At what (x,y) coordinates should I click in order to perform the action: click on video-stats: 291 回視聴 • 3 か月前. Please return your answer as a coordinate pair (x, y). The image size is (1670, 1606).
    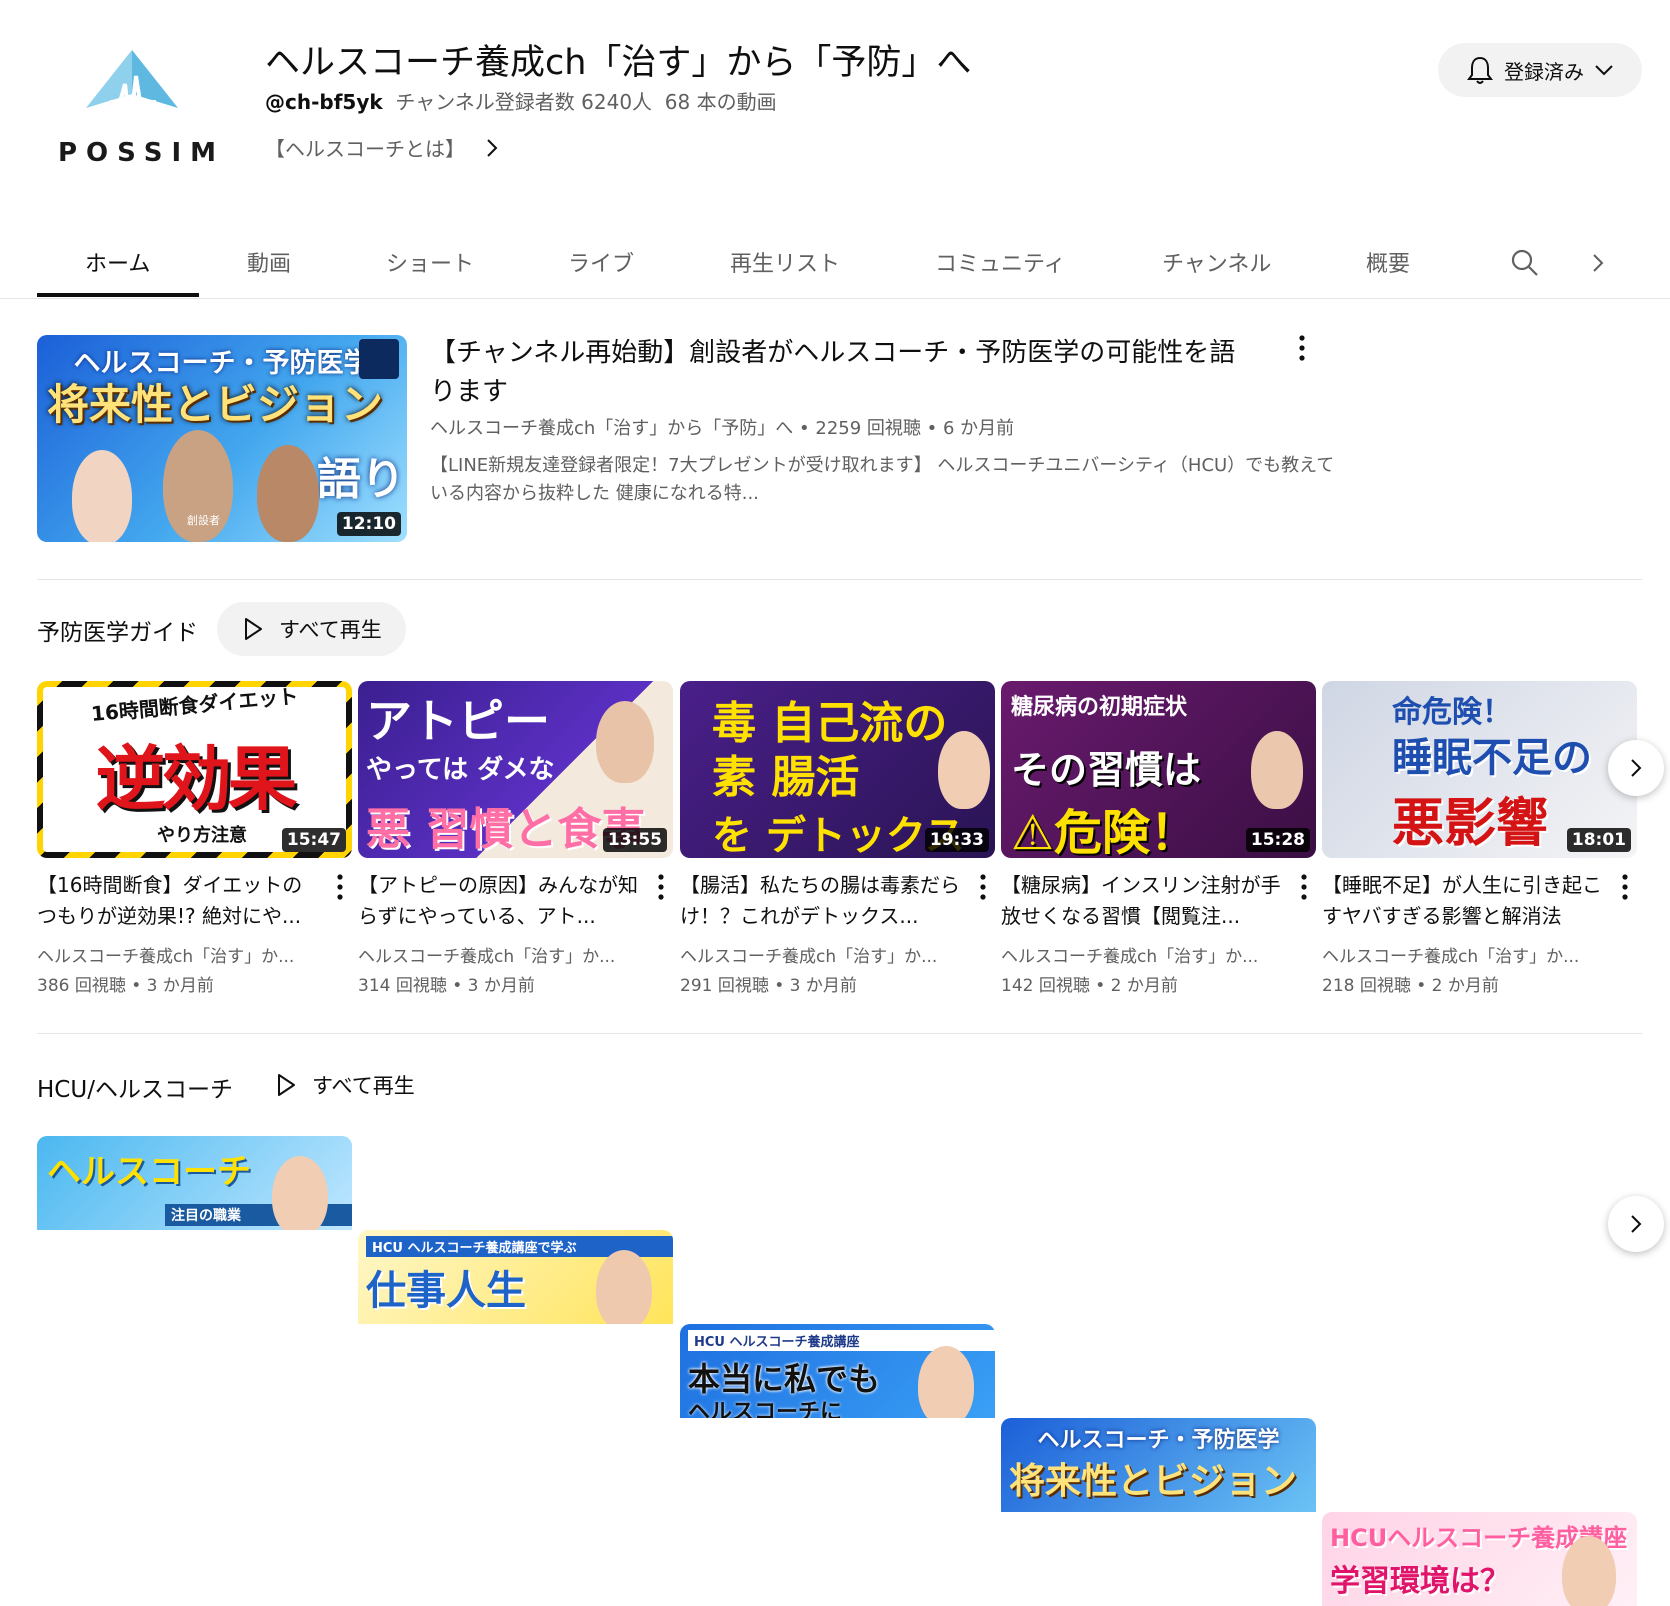
    Looking at the image, I should click on (768, 986).